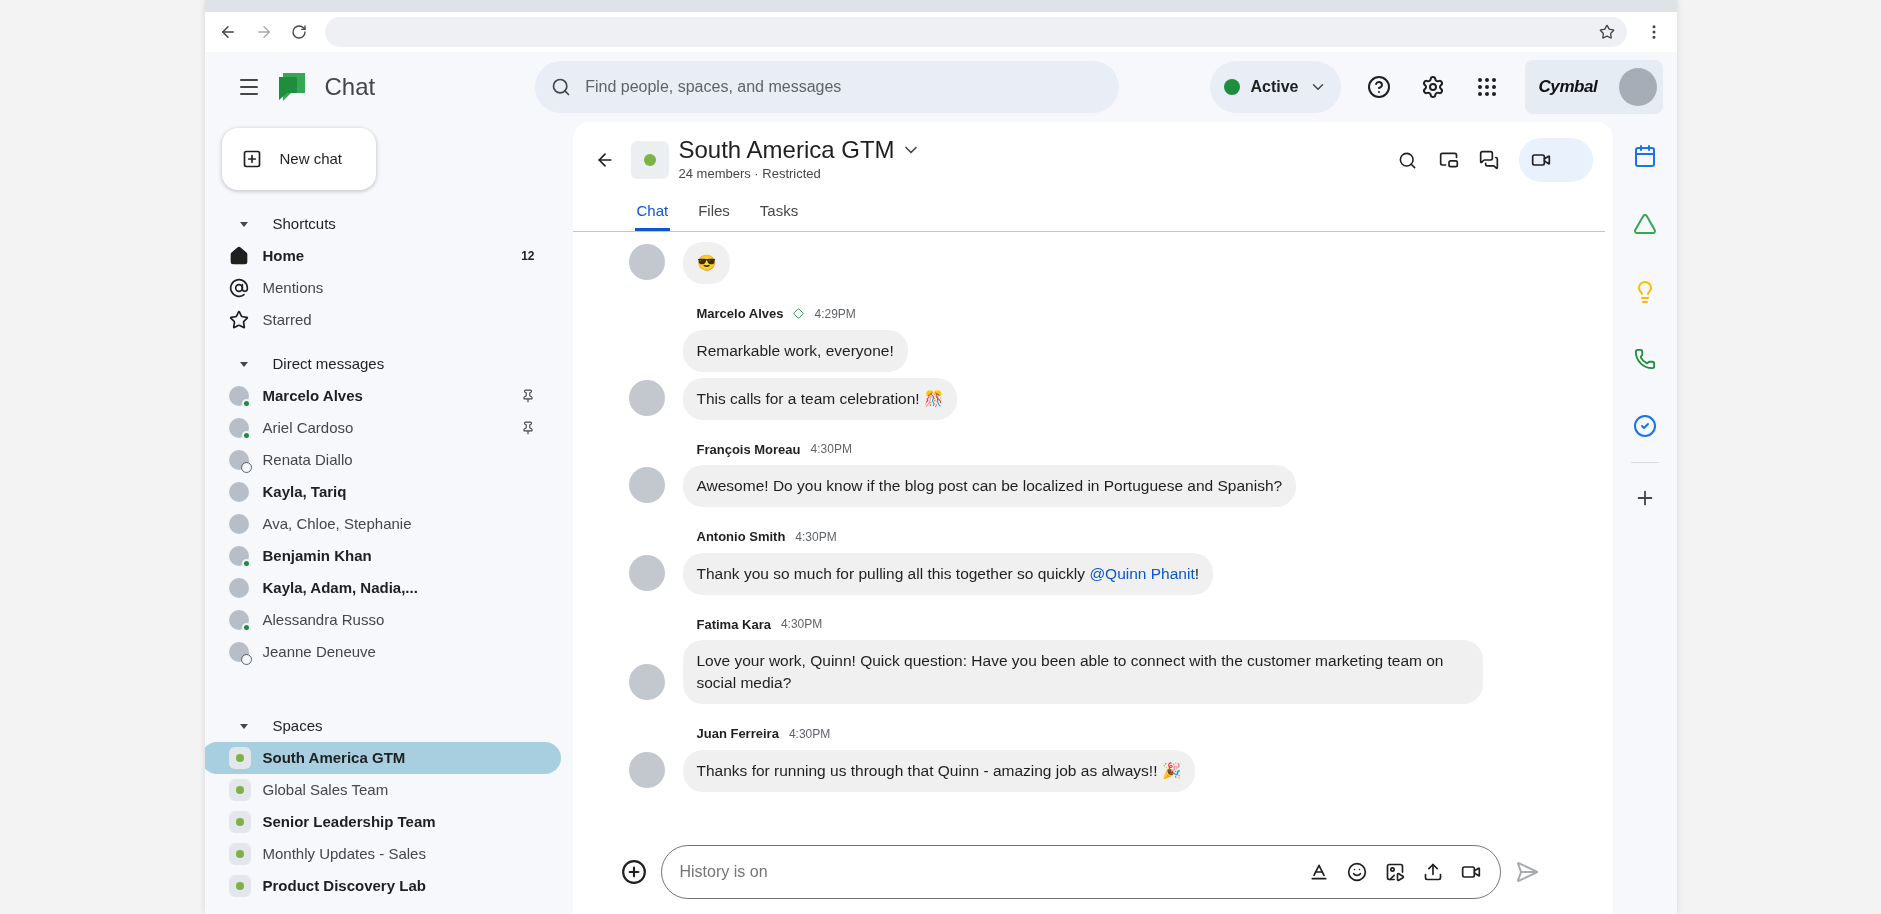 The height and width of the screenshot is (914, 1881). I want to click on new-chat-button: New chat, so click(298, 159).